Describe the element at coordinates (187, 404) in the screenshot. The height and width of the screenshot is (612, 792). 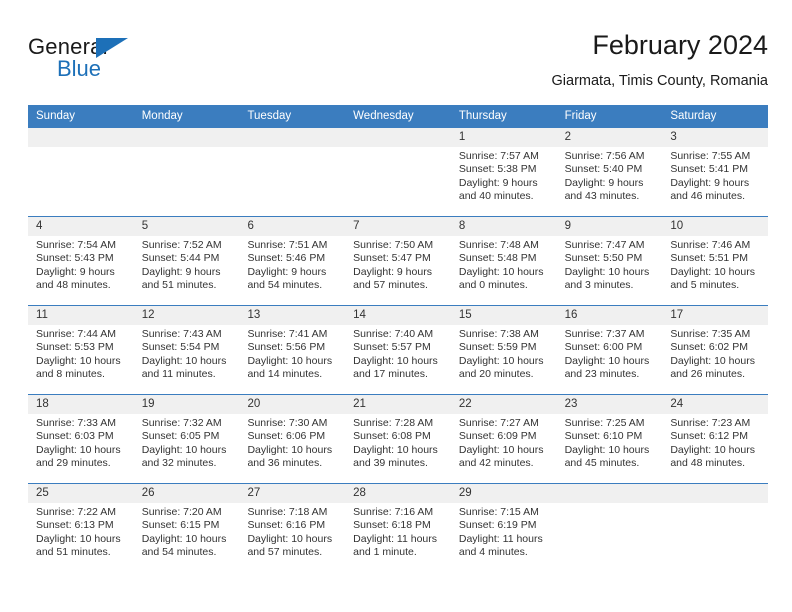
I see `day-number: 19` at that location.